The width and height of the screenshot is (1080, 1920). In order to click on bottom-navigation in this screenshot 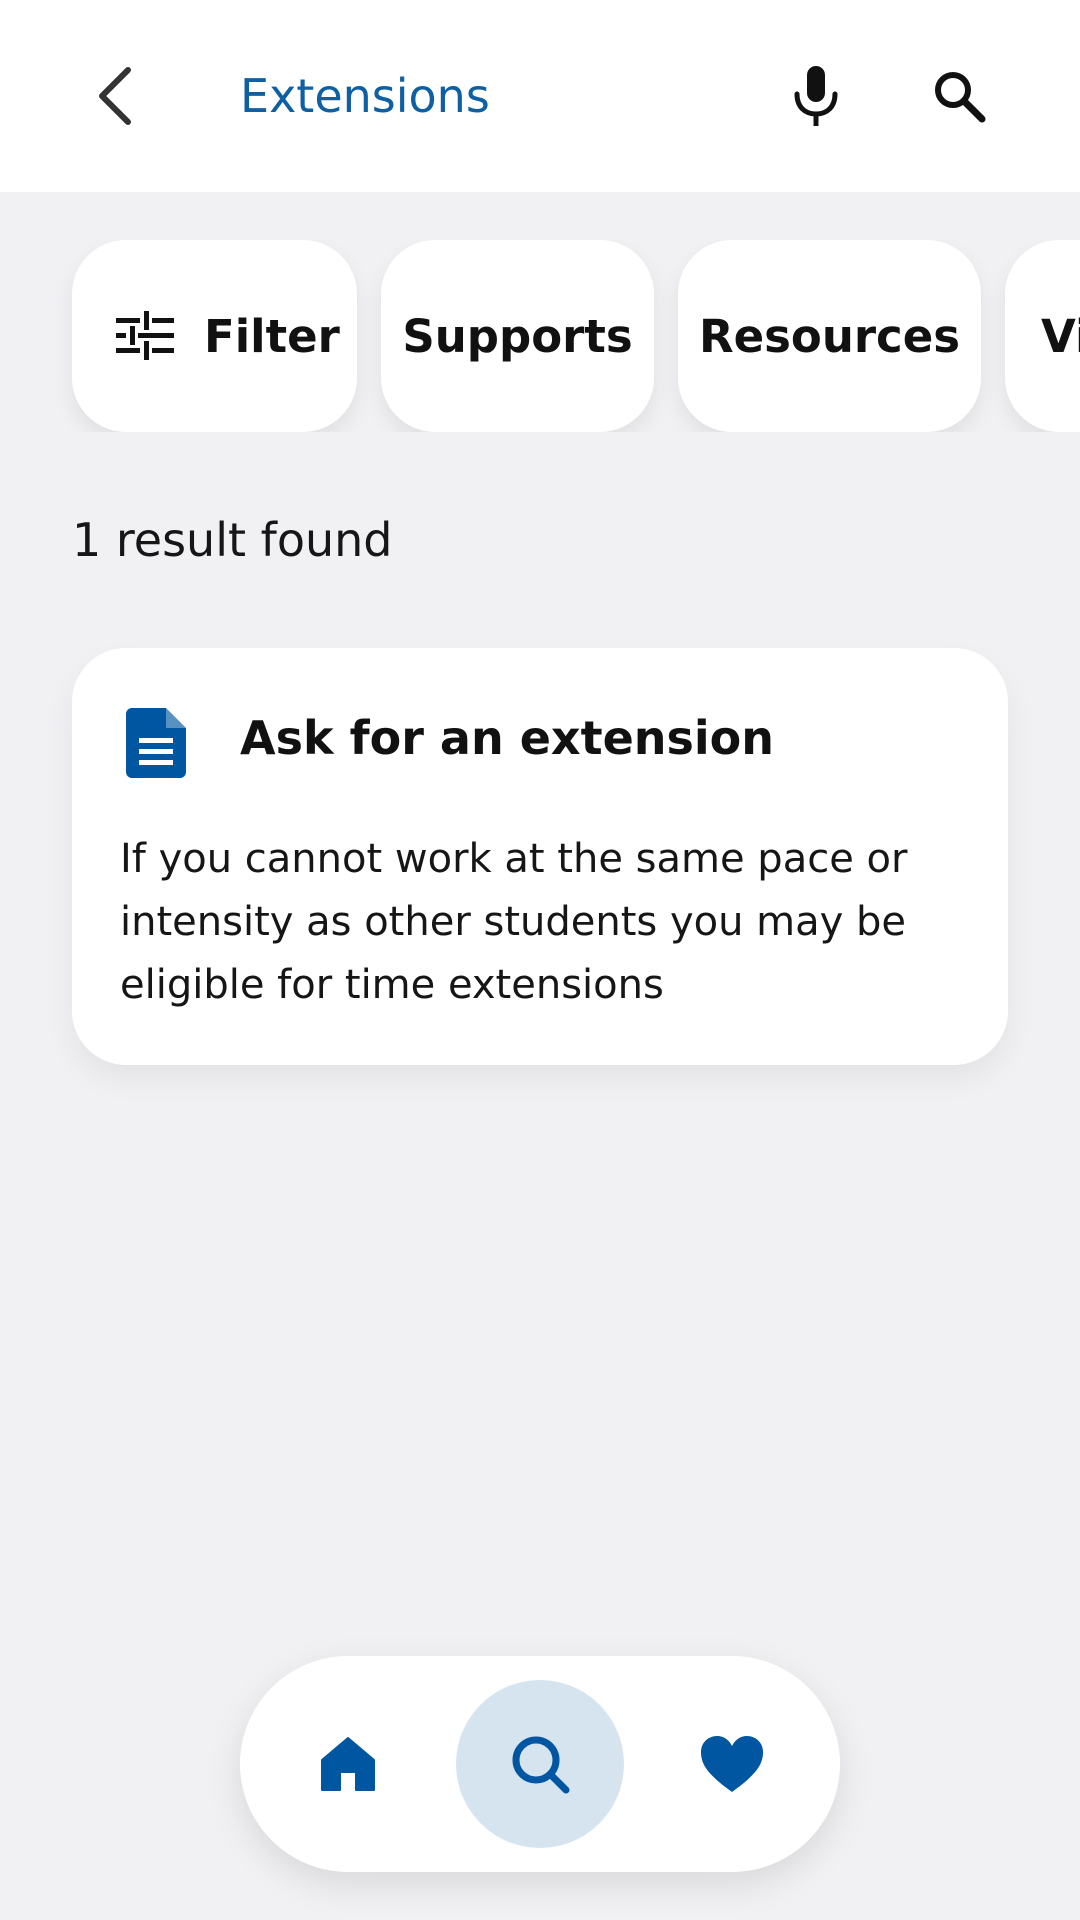, I will do `click(540, 1764)`.